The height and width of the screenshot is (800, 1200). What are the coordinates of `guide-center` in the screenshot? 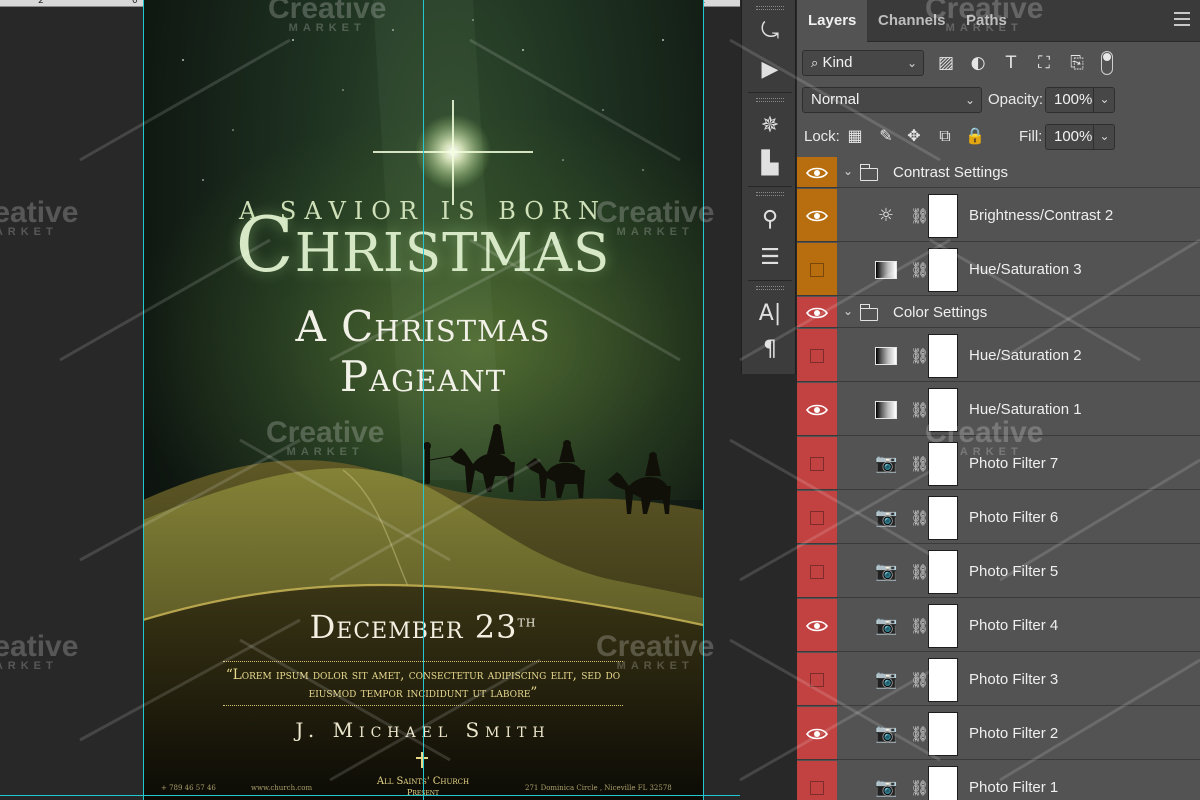 It's located at (423, 400).